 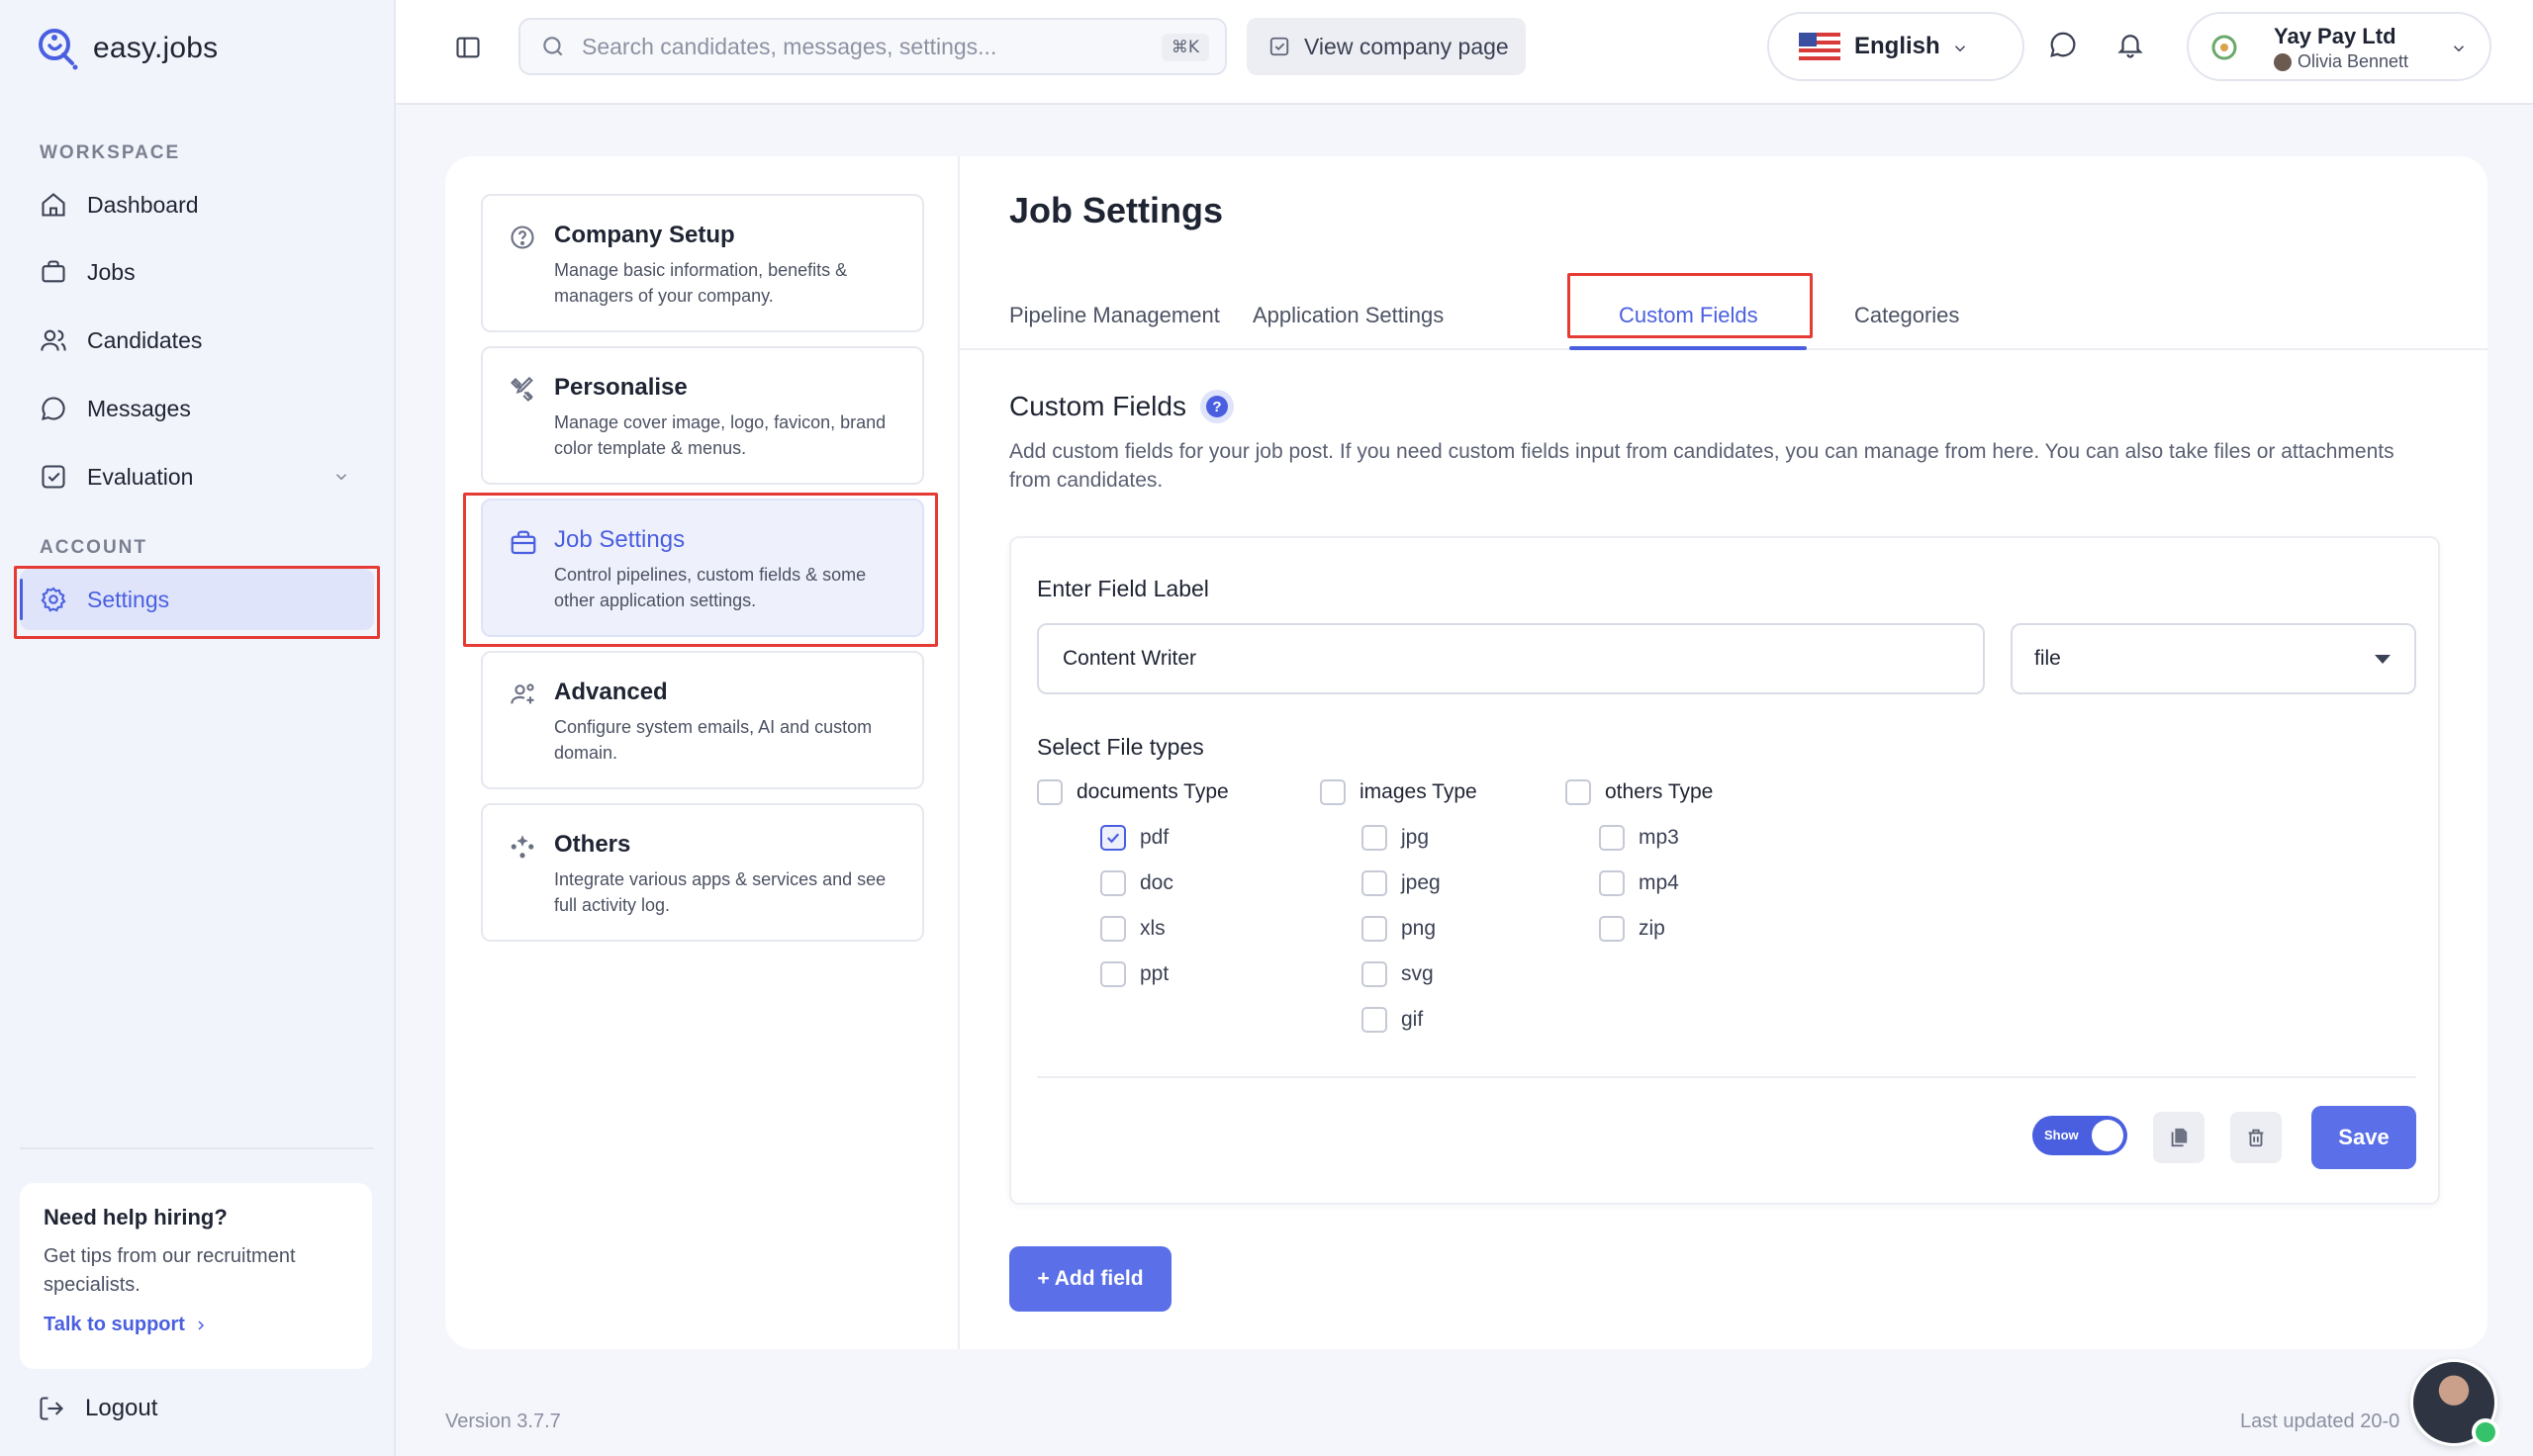 I want to click on chat-icon, so click(x=53, y=408).